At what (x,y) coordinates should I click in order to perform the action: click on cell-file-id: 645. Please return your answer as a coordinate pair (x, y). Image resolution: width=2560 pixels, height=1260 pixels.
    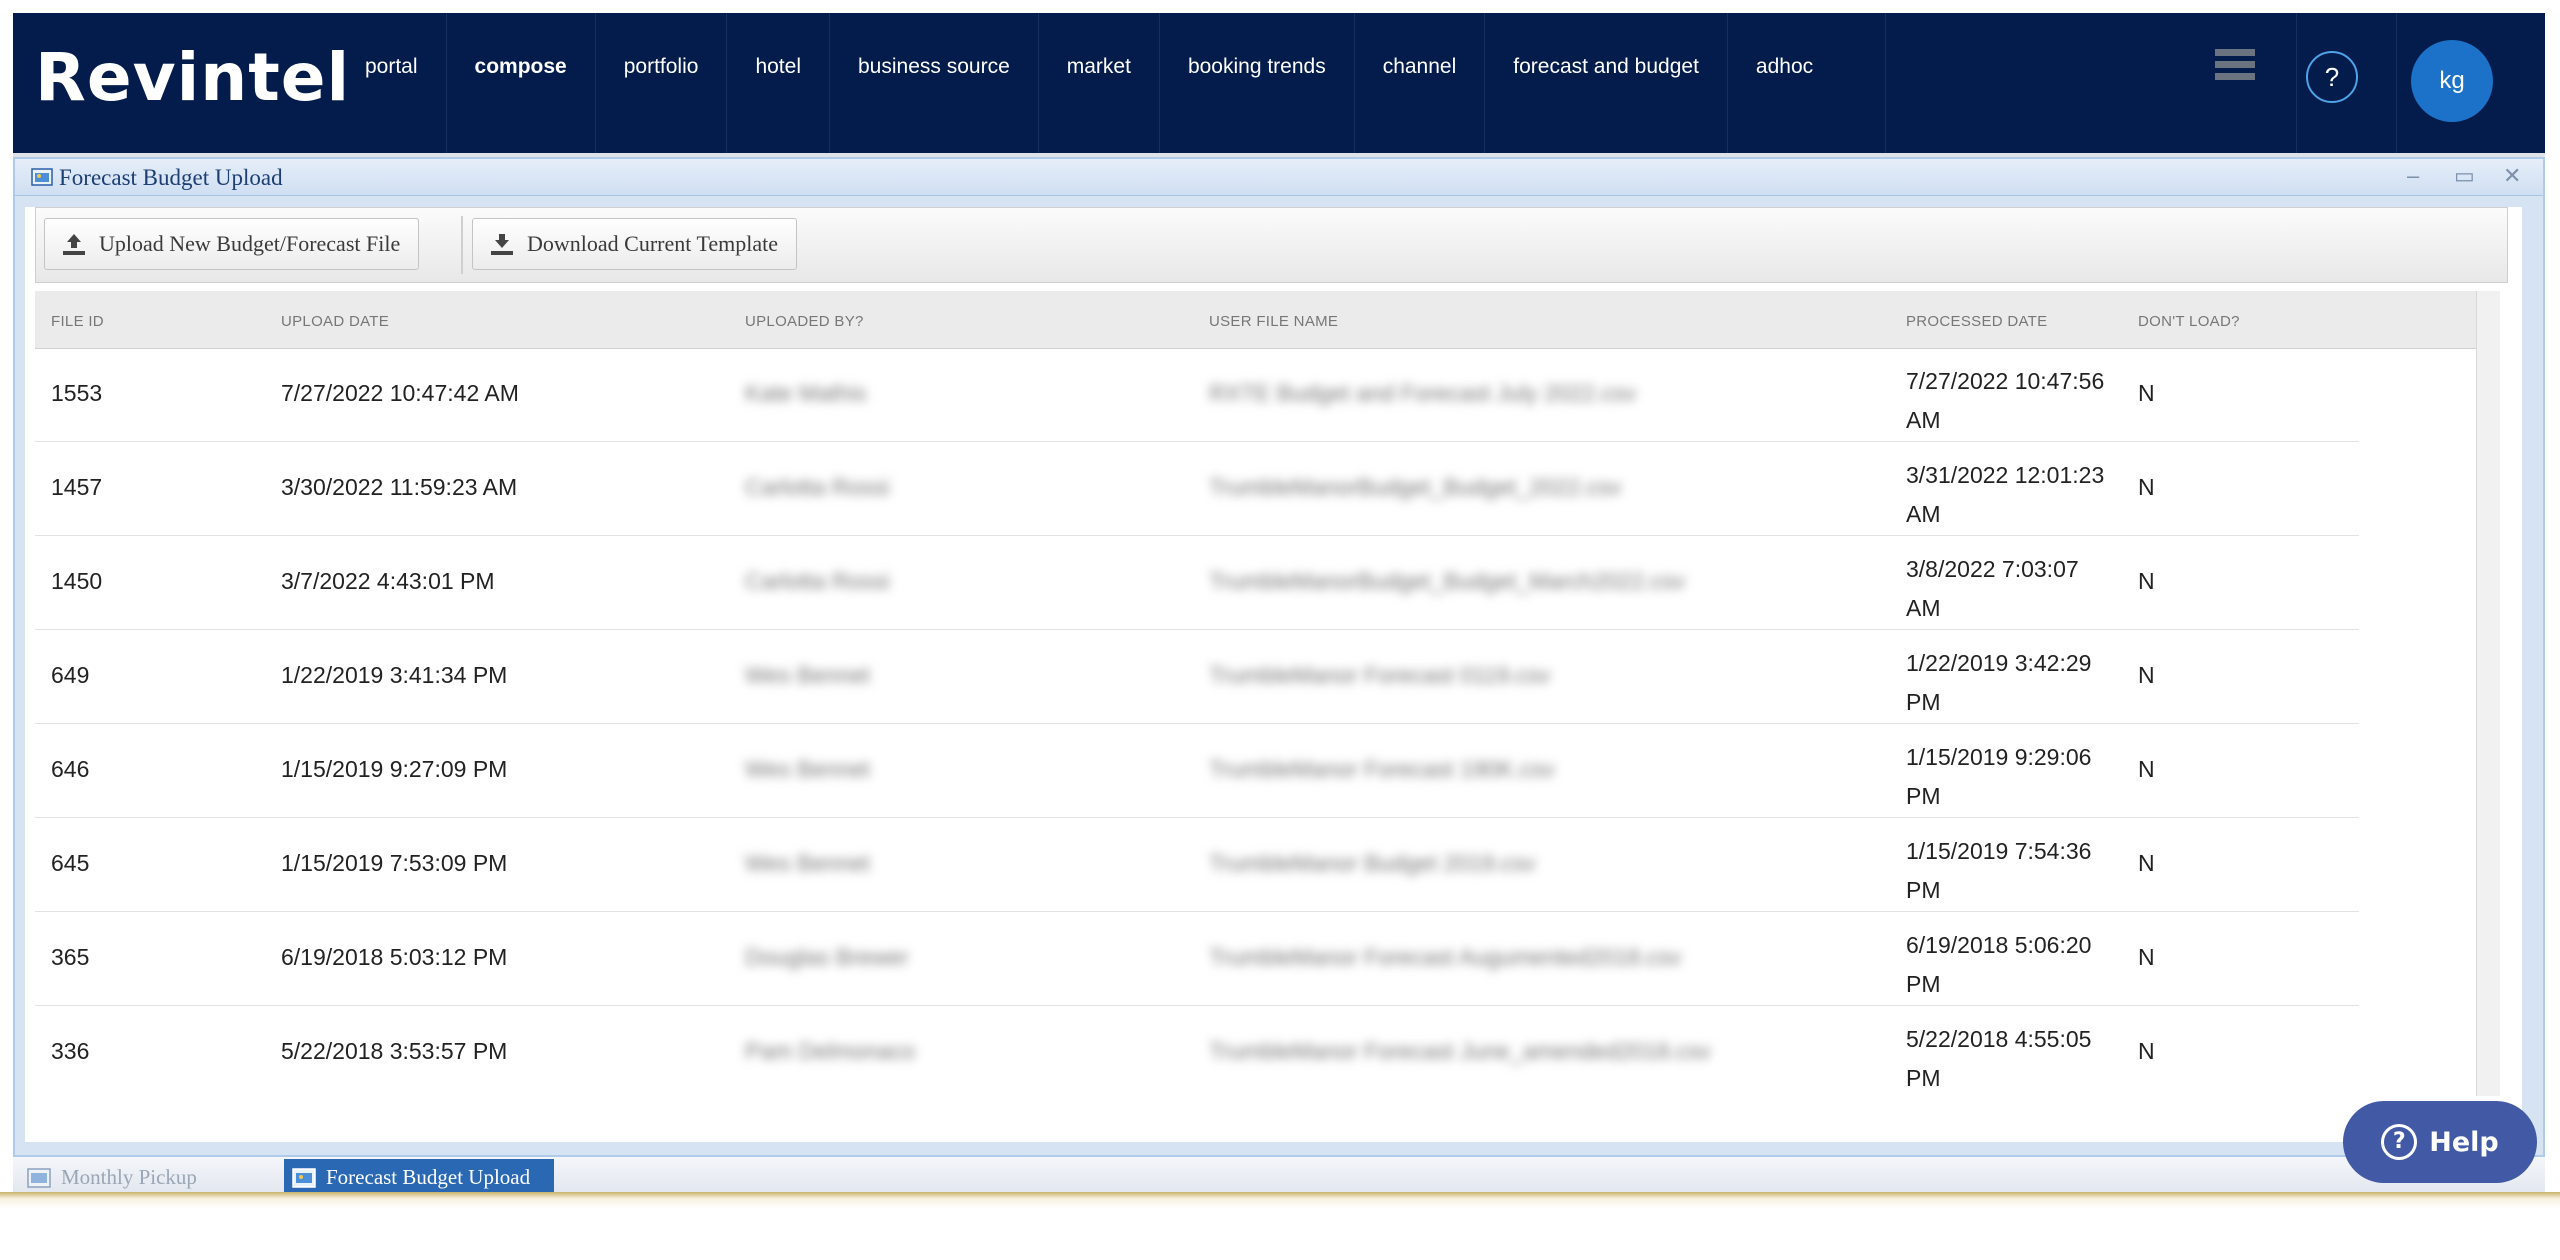
    Looking at the image, I should click on (70, 863).